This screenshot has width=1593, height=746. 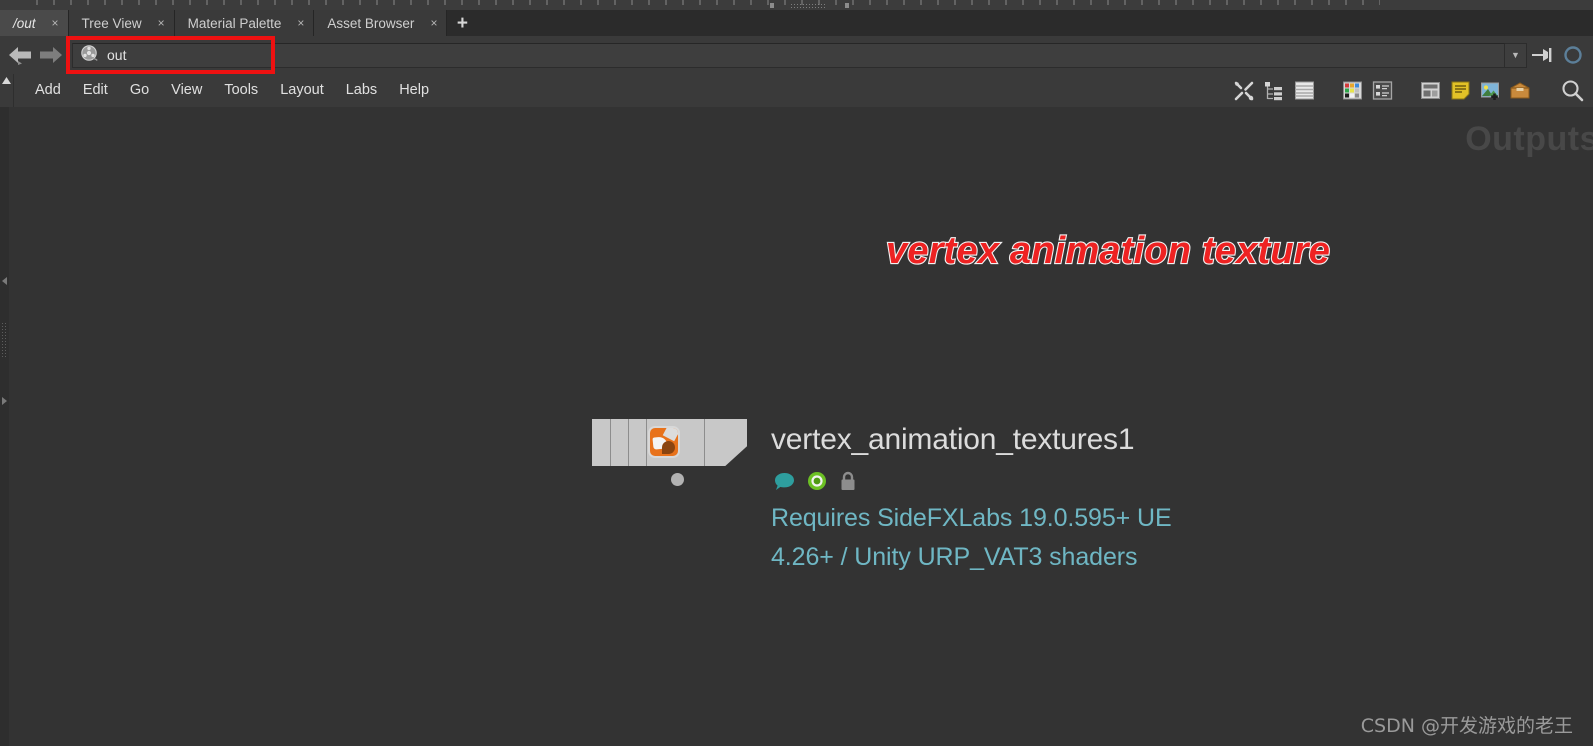 What do you see at coordinates (796, 91) in the screenshot?
I see `menu-bar: Add Edit Go View Tools Layout Labs Help` at bounding box center [796, 91].